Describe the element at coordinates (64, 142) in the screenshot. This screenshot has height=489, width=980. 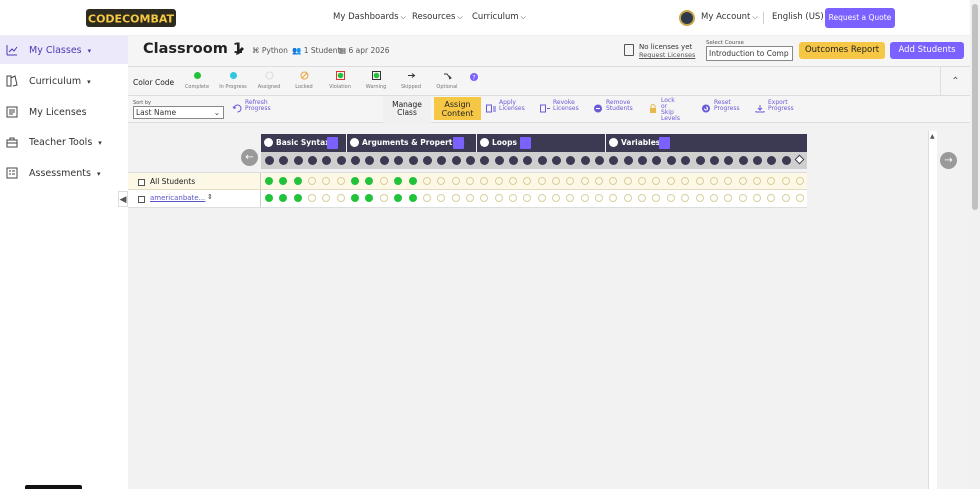
I see `sidebar-item-teacher-tools: Teacher Tools ▾` at that location.